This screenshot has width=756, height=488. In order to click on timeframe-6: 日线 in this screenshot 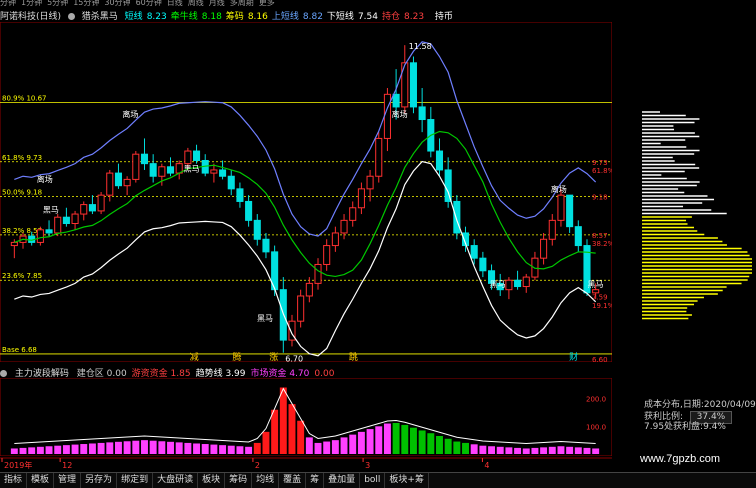, I will do `click(175, 3)`.